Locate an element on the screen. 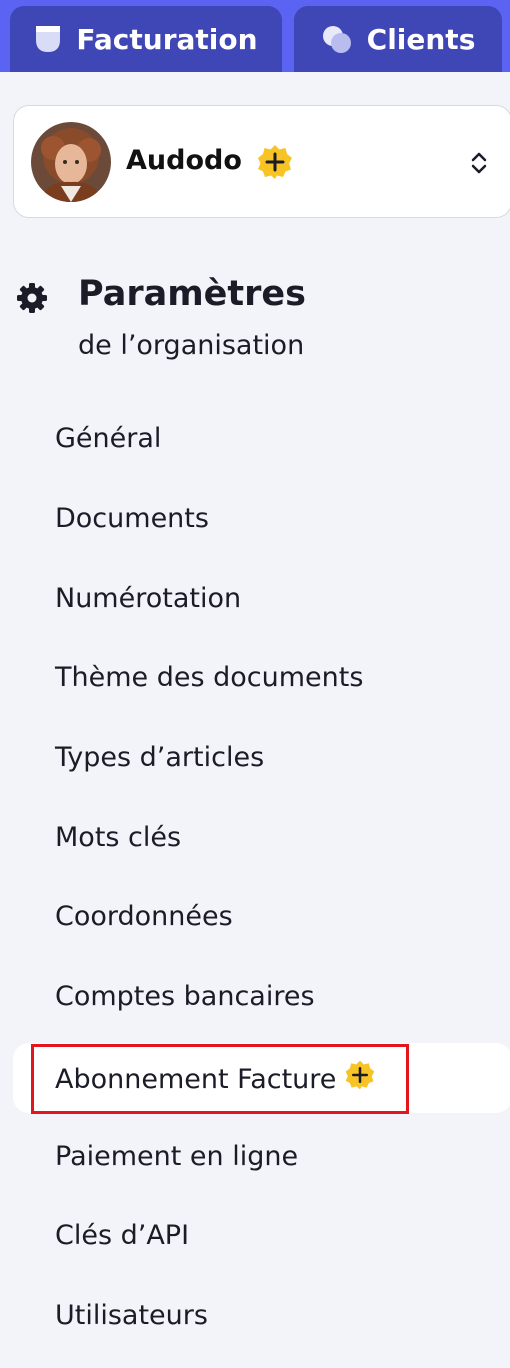 The image size is (510, 1368). settings-title: Paramètres is located at coordinates (192, 294).